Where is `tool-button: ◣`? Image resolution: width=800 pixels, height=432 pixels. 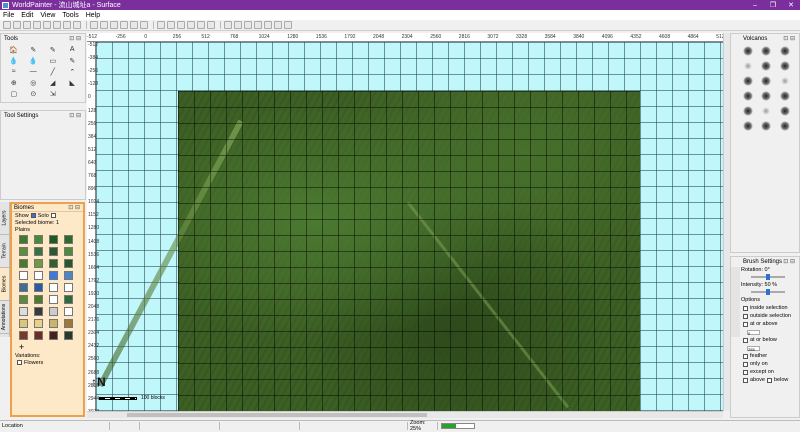 tool-button: ◣ is located at coordinates (73, 82).